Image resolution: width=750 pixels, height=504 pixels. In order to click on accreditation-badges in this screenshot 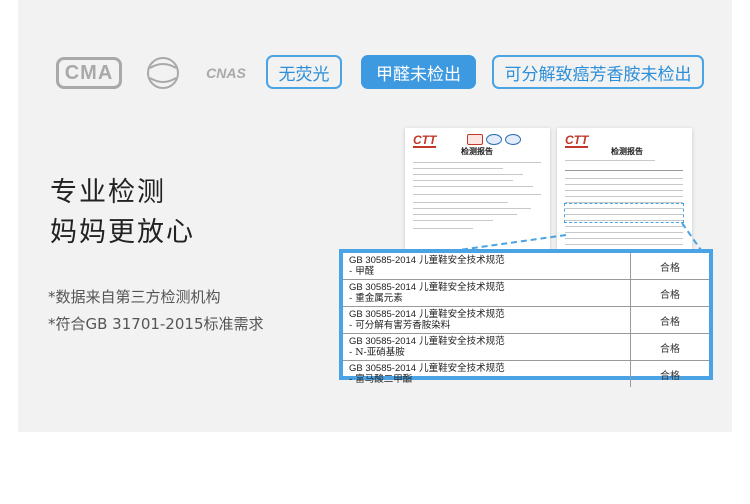, I will do `click(494, 139)`.